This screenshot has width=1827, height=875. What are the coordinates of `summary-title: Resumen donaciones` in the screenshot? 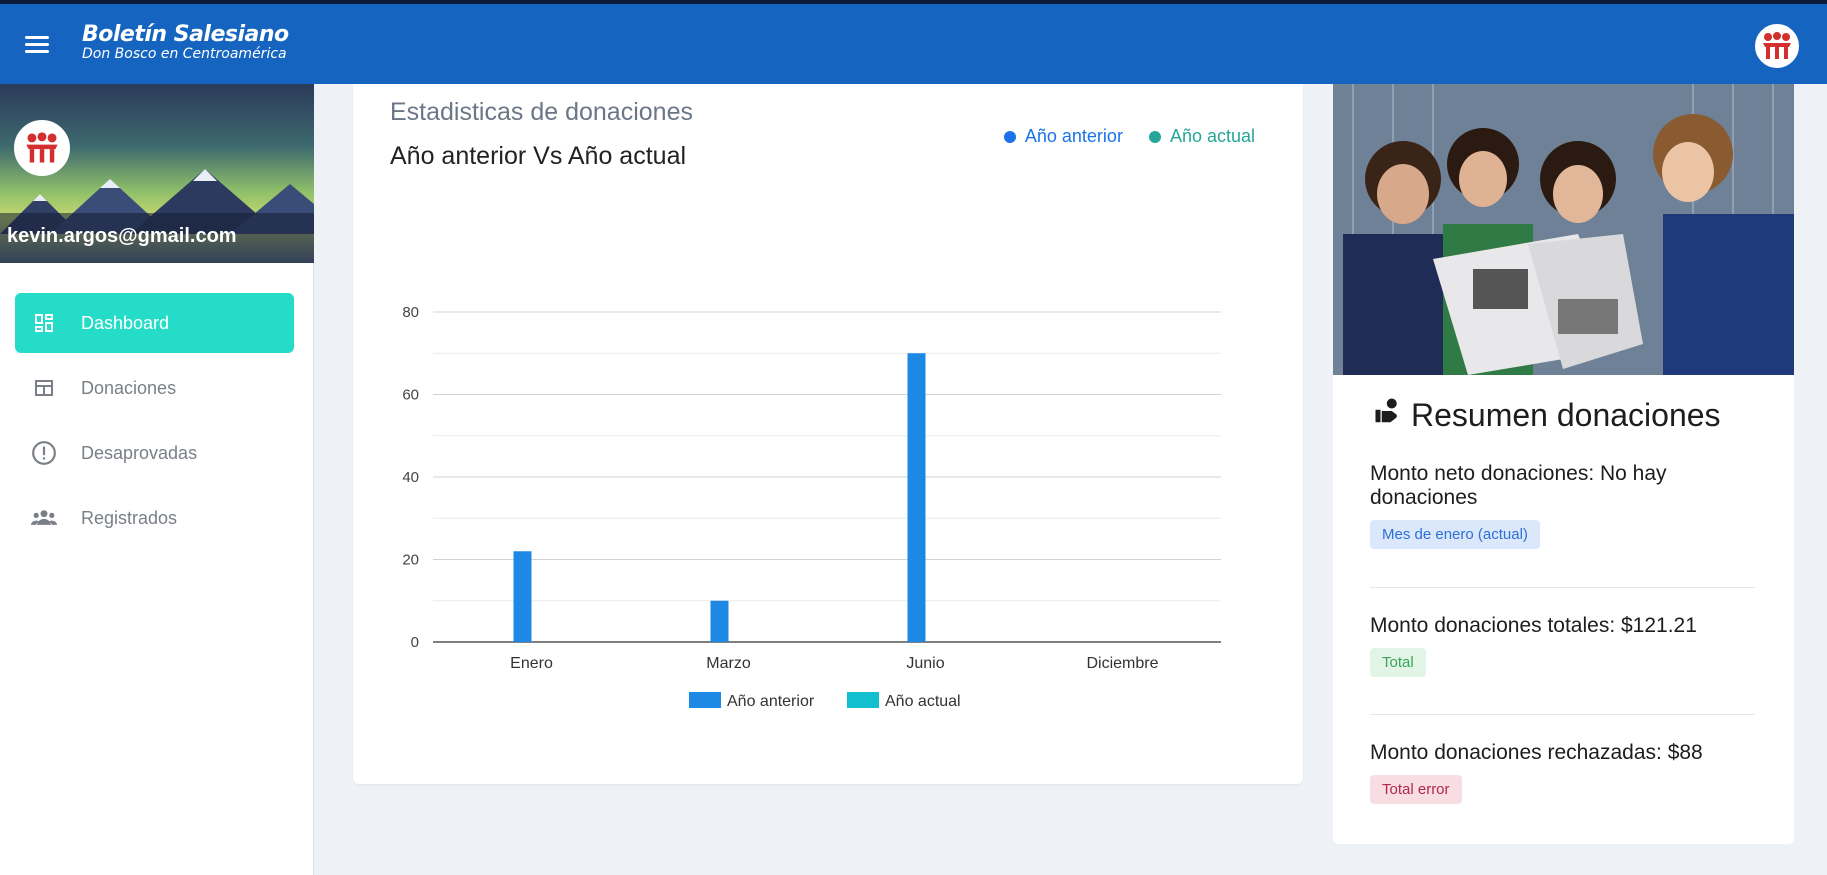 It's located at (1547, 415).